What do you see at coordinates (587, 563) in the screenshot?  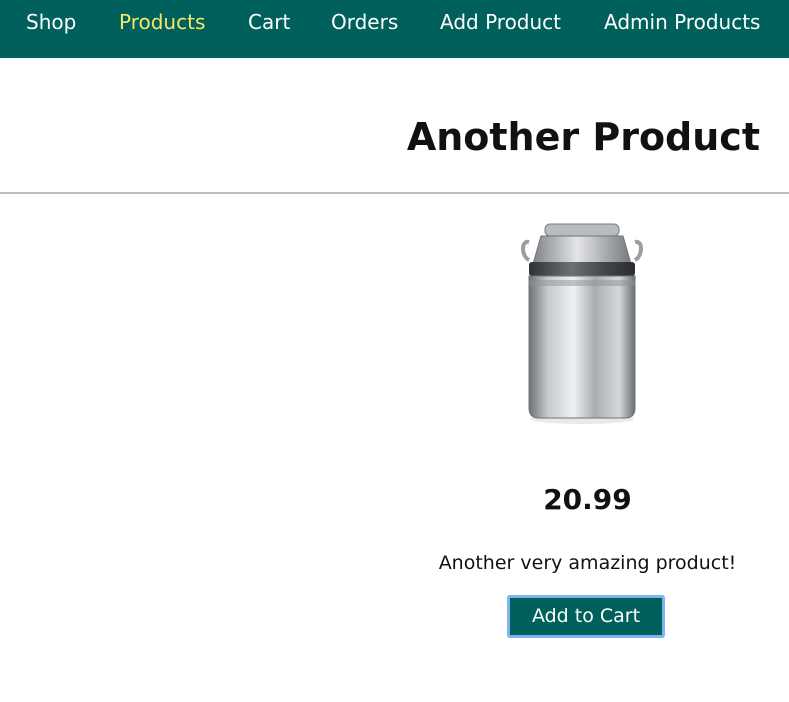 I see `product-description: Another very amazing product!` at bounding box center [587, 563].